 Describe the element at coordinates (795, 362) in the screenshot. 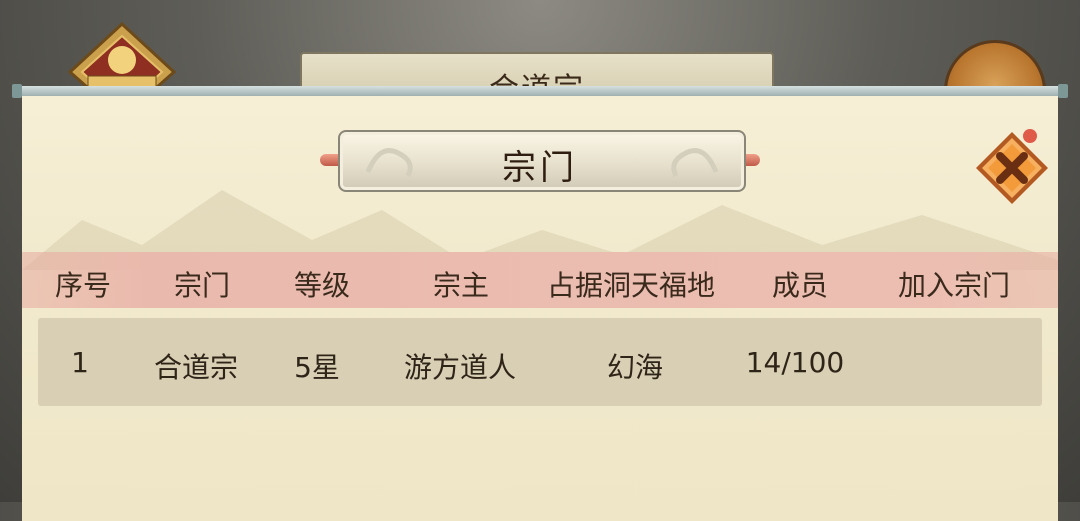

I see `row-members: 14/100` at that location.